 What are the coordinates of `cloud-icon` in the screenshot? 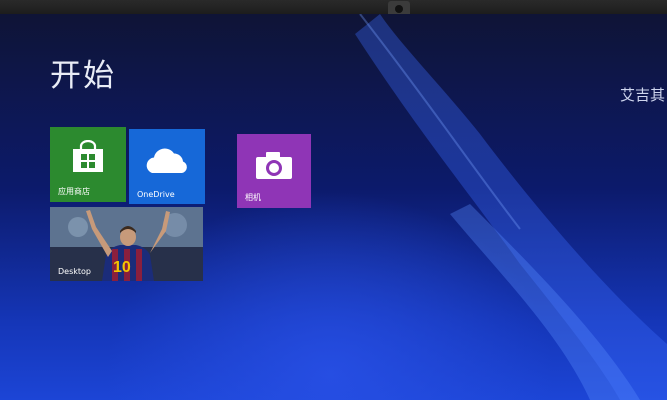 It's located at (167, 162).